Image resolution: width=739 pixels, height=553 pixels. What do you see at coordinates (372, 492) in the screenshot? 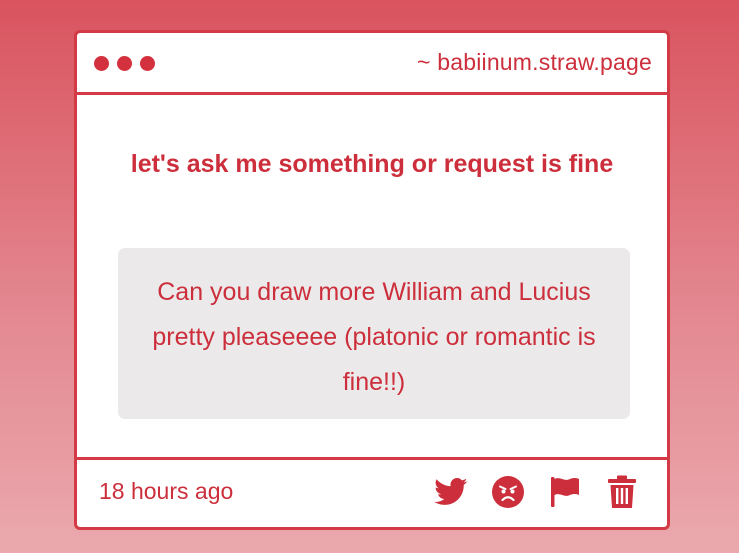
I see `card-footer: 18 hours ago` at bounding box center [372, 492].